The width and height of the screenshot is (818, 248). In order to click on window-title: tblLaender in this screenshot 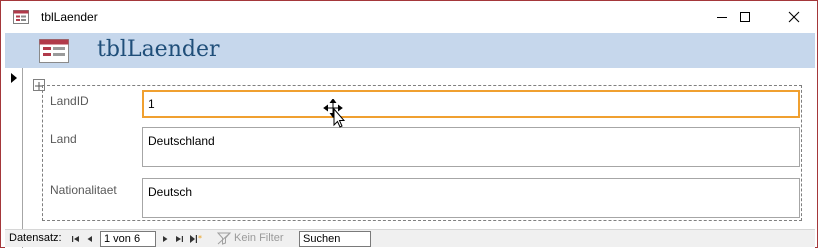, I will do `click(69, 17)`.